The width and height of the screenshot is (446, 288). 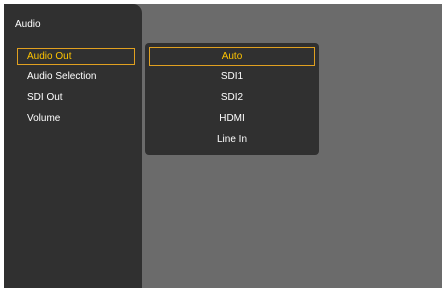 I want to click on option-hdmi: HDMI, so click(x=232, y=119).